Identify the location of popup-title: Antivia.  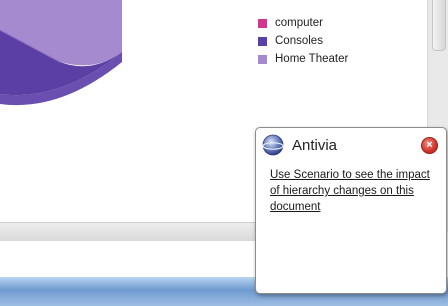
(315, 145).